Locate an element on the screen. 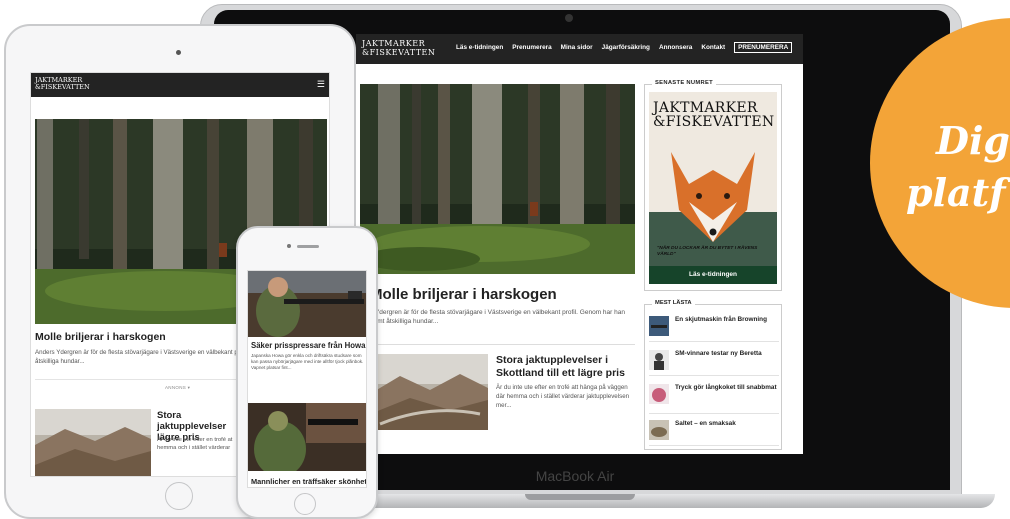 The width and height of the screenshot is (1010, 519). iphone-camera is located at coordinates (289, 246).